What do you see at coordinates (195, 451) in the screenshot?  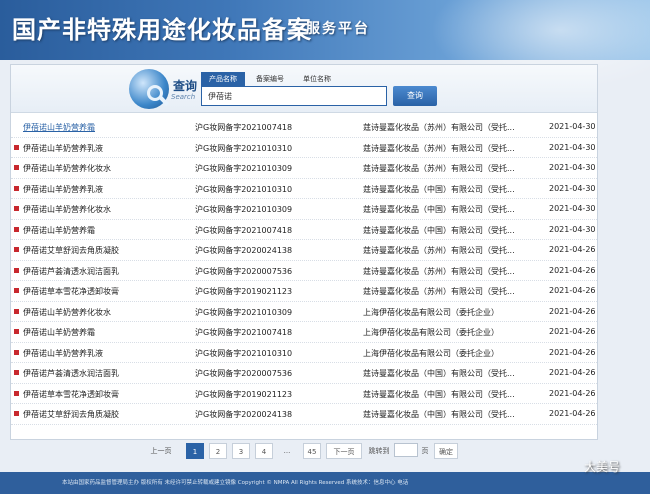 I see `page-1-button: 1` at bounding box center [195, 451].